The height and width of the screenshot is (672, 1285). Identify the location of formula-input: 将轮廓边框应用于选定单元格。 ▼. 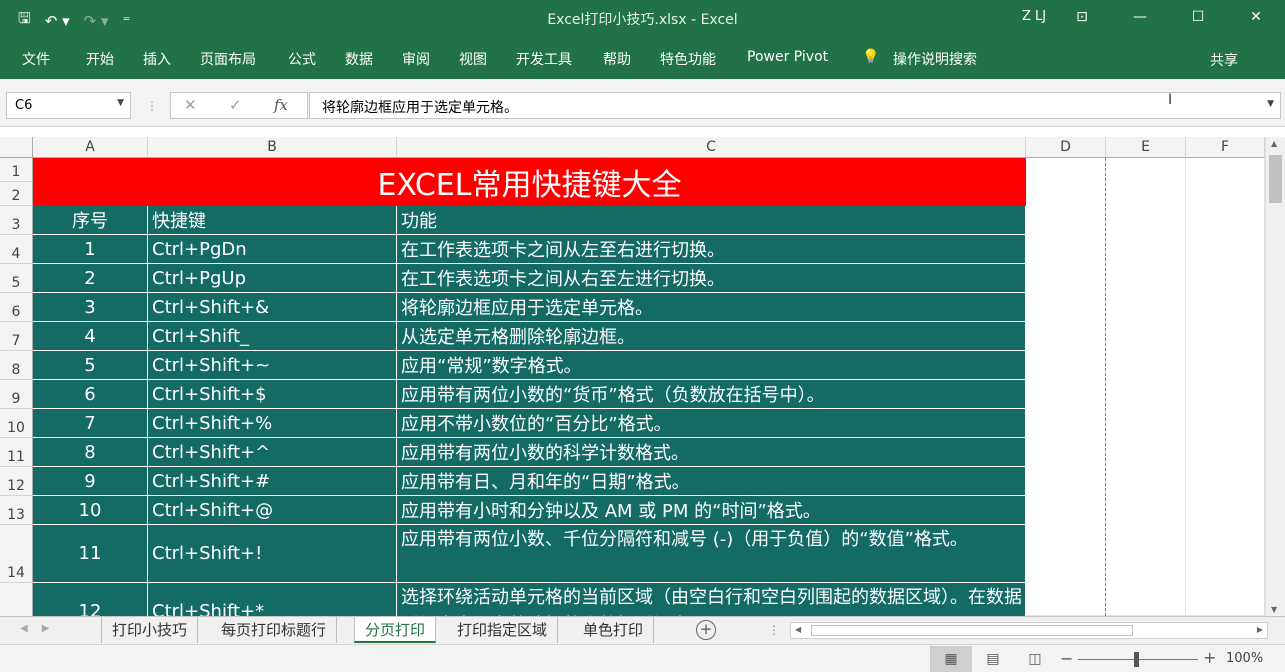
(795, 105).